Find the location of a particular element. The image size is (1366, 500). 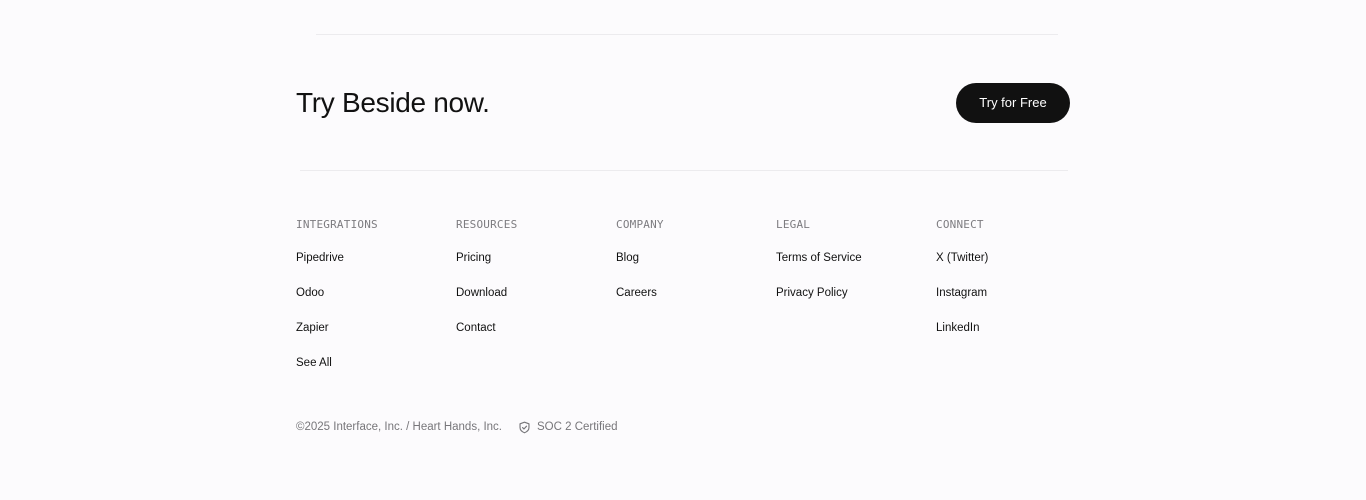

column-heading: CONNECT is located at coordinates (960, 224).